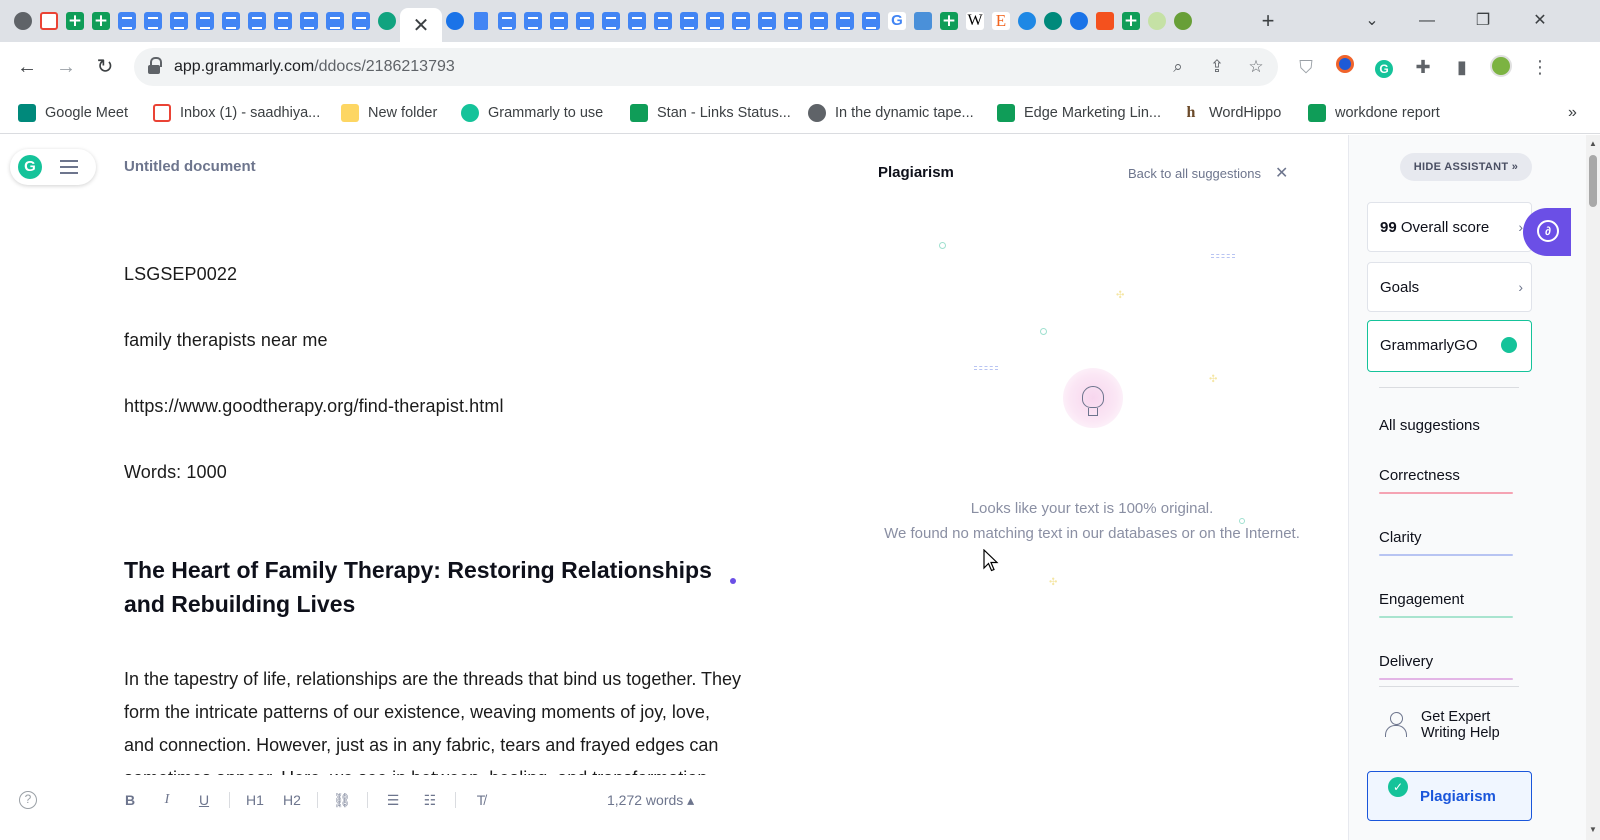 This screenshot has width=1600, height=840. What do you see at coordinates (314, 67) in the screenshot?
I see `url-text: app.grammarly.com/ddocs/2186213793` at bounding box center [314, 67].